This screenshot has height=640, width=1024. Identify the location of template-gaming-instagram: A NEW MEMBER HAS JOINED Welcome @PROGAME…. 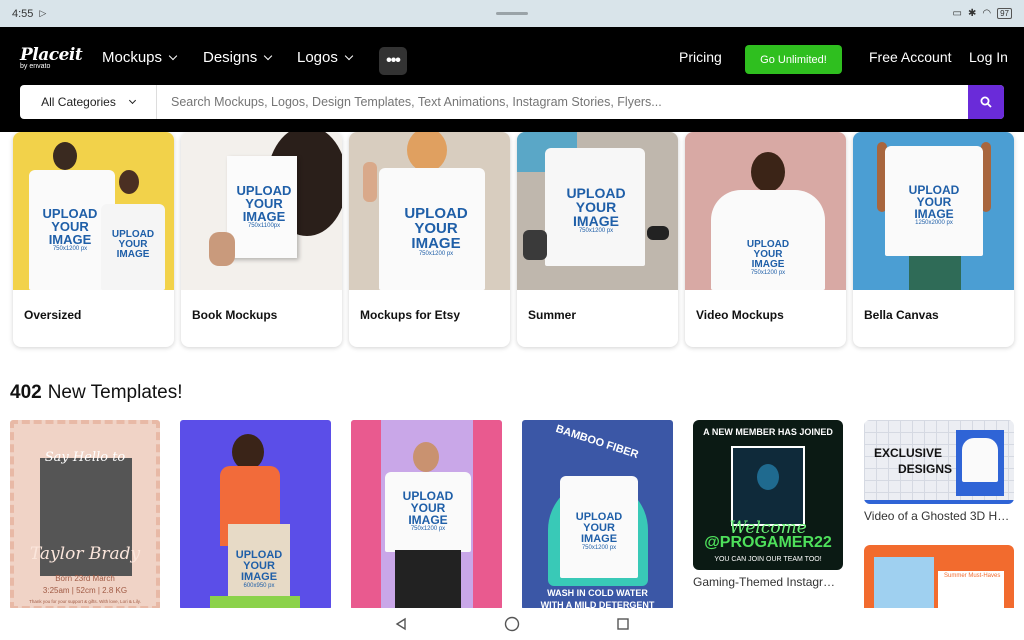
(768, 495).